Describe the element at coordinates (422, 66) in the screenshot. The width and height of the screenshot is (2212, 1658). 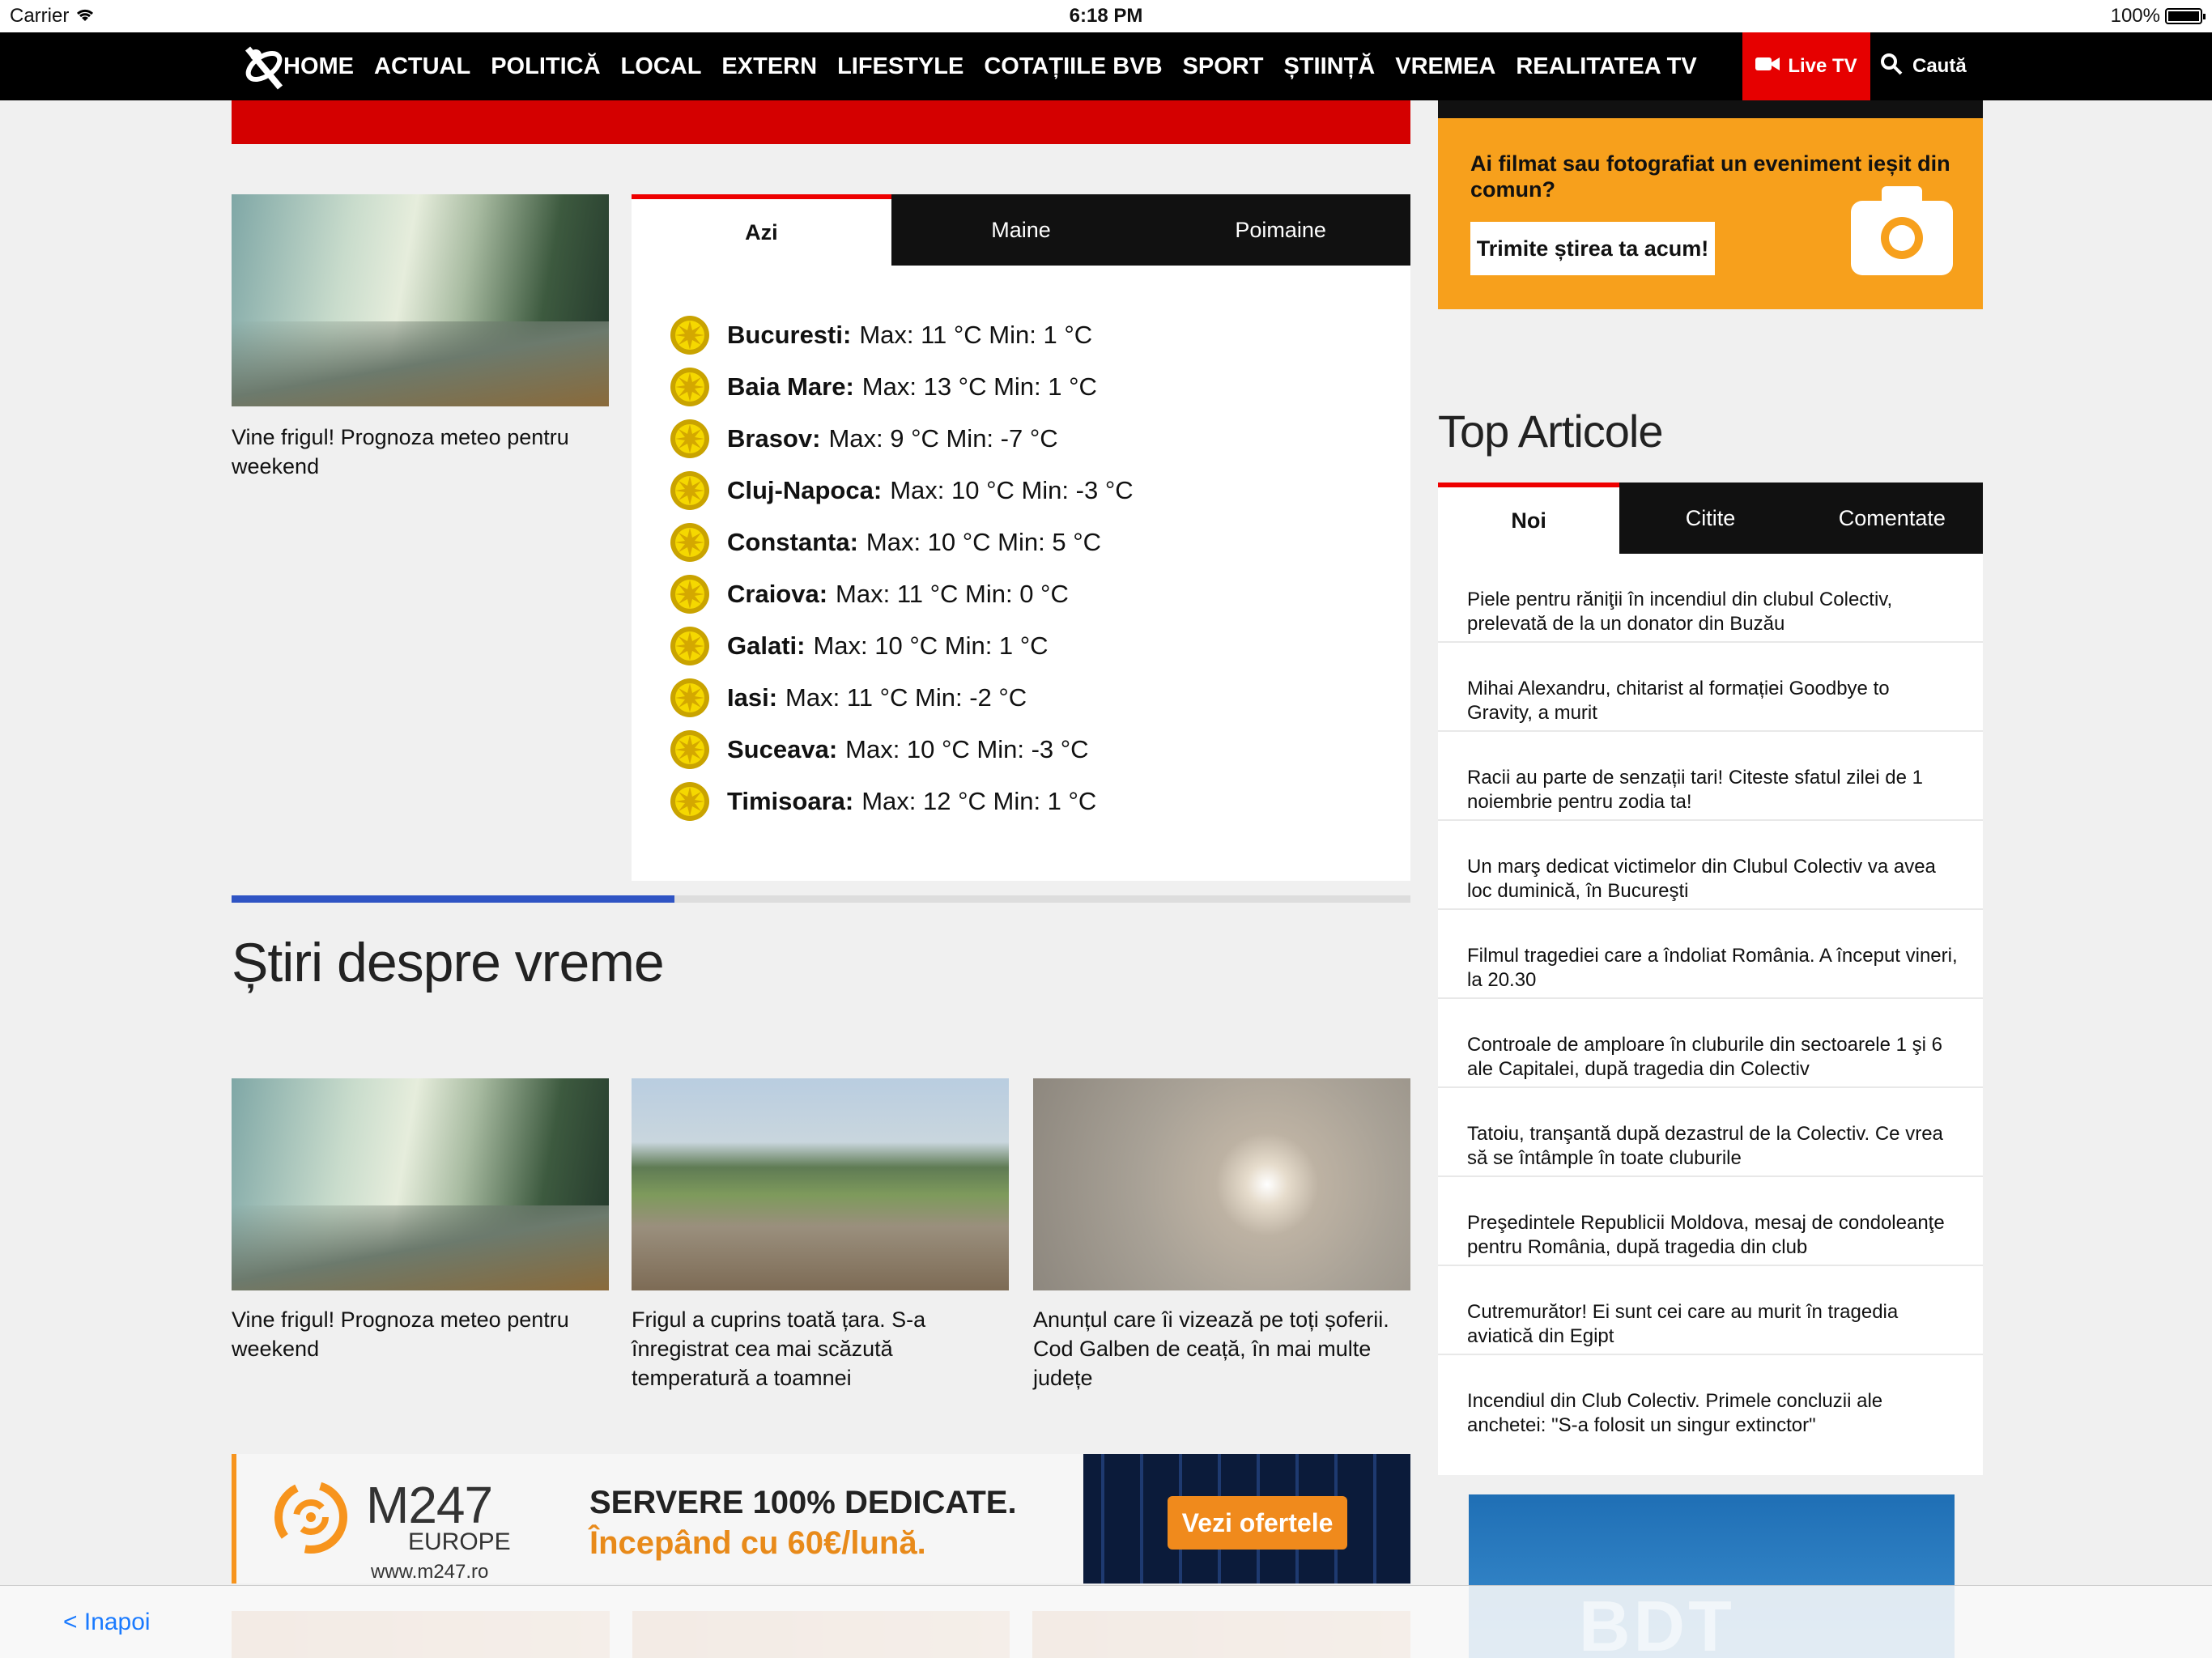
I see `nav-item-actual: ACTUAL` at that location.